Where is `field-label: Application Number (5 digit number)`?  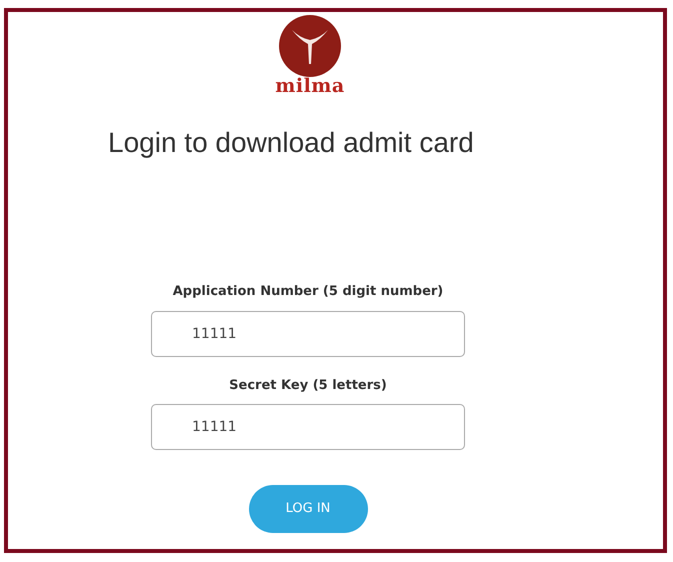 field-label: Application Number (5 digit number) is located at coordinates (308, 292).